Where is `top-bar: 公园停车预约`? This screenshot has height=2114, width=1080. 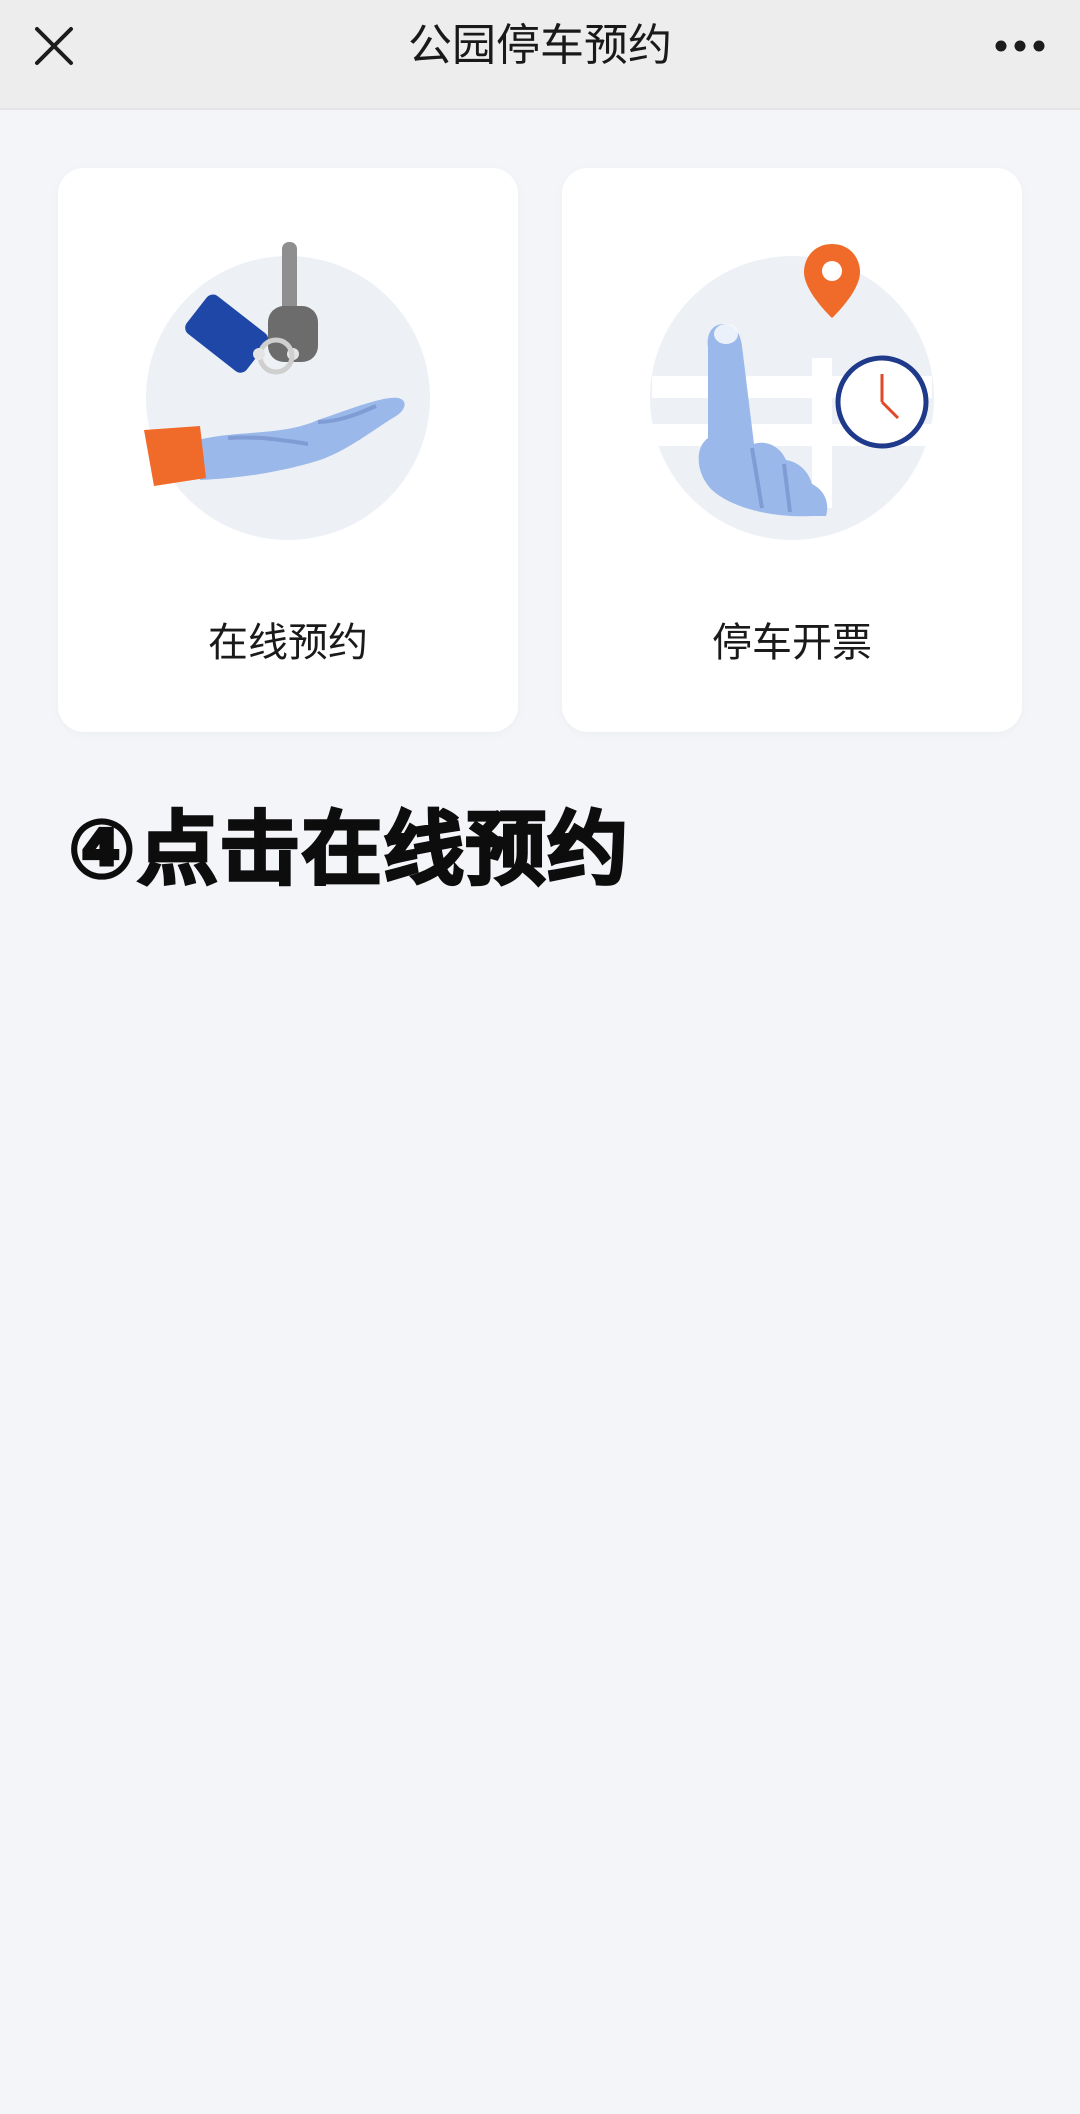
top-bar: 公园停车预约 is located at coordinates (540, 55).